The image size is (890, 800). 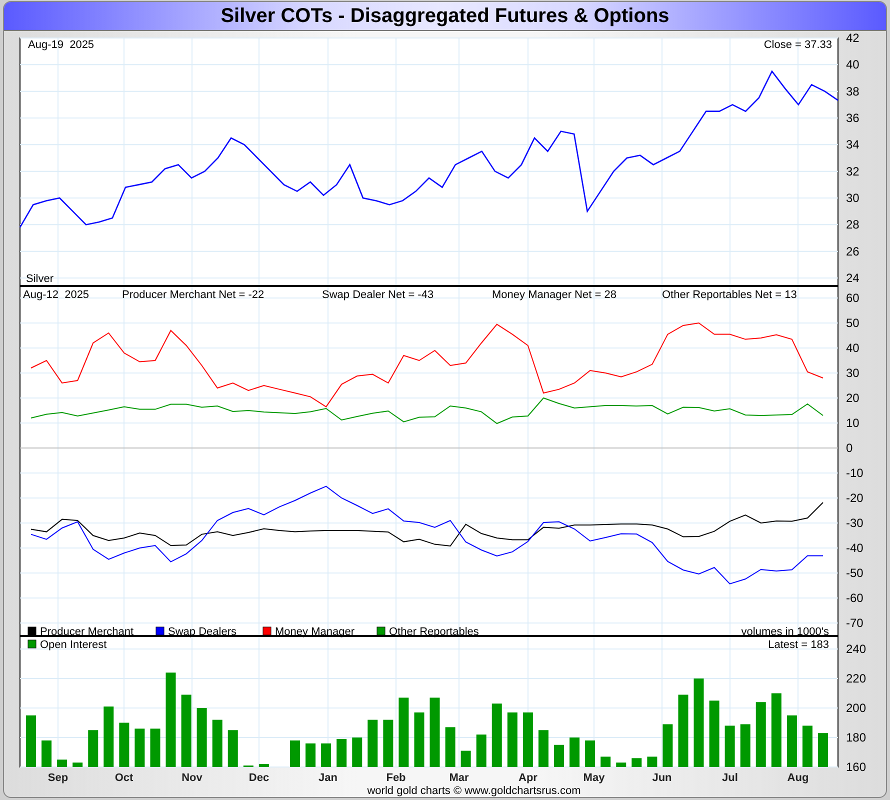 What do you see at coordinates (798, 645) in the screenshot?
I see `latest-reading: Latest = 183` at bounding box center [798, 645].